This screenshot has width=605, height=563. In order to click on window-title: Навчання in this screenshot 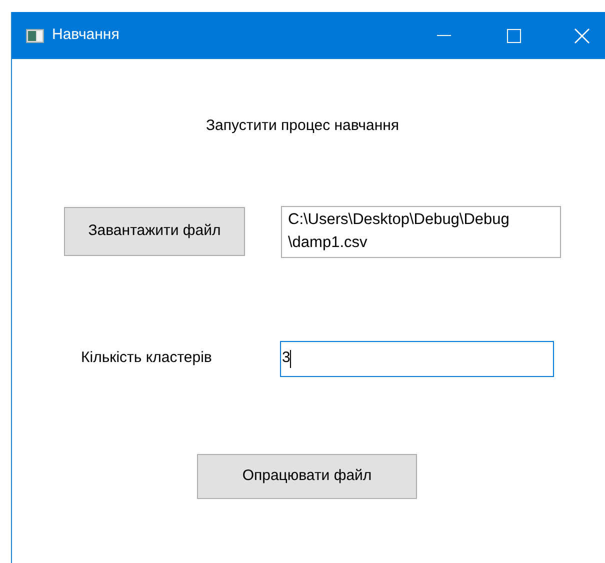, I will do `click(86, 35)`.